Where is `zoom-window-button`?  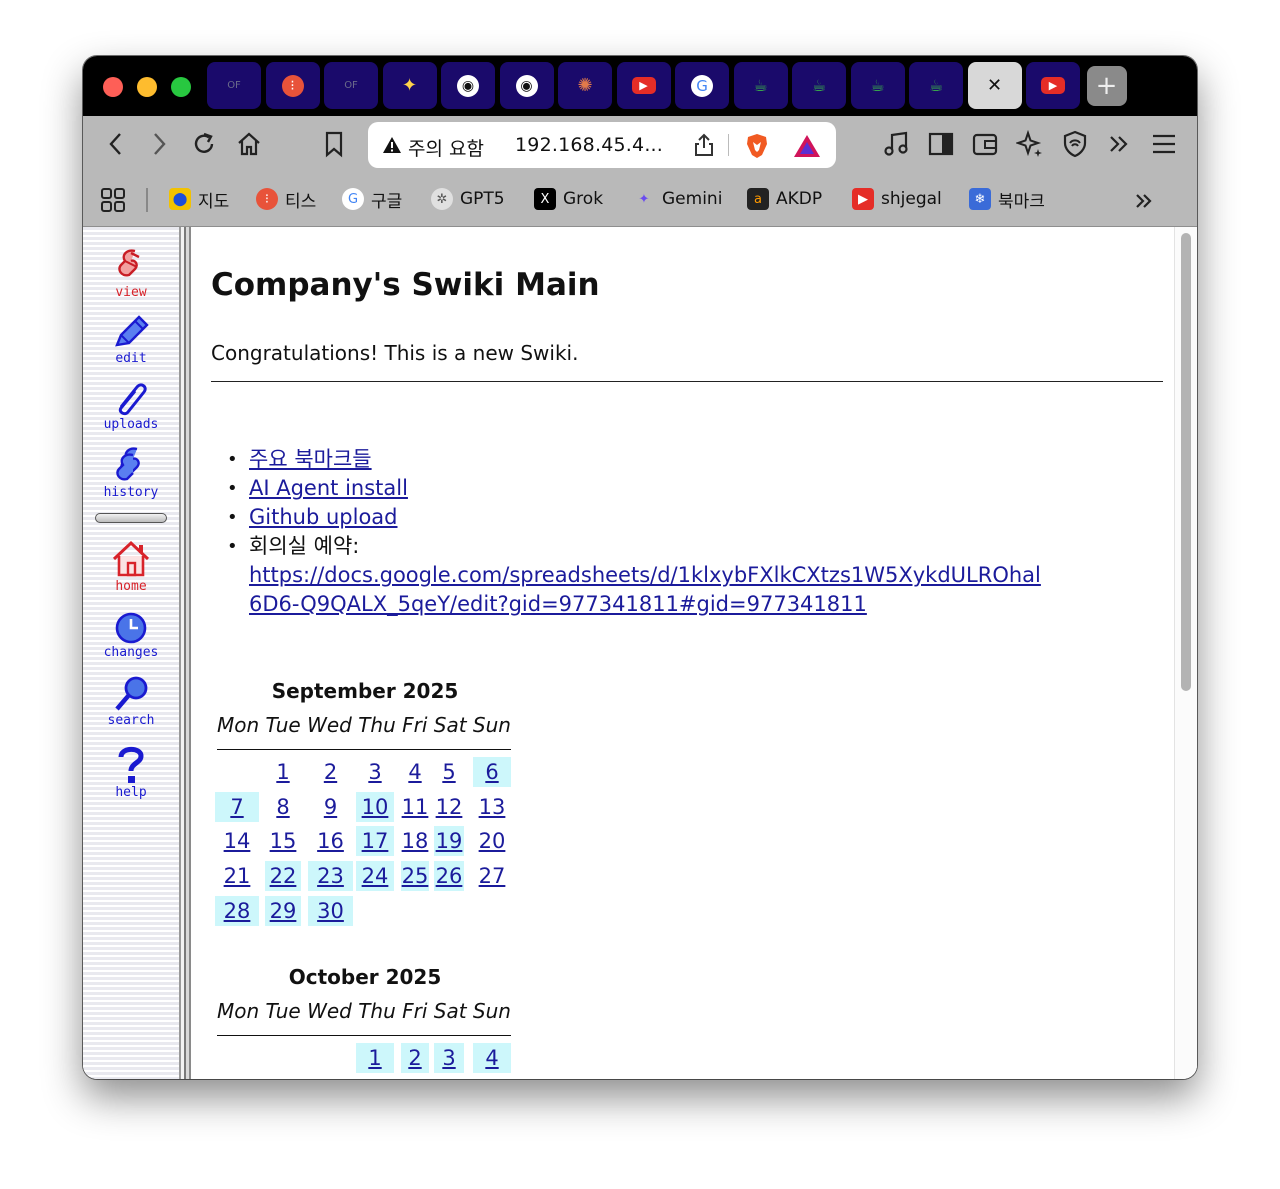 zoom-window-button is located at coordinates (181, 87).